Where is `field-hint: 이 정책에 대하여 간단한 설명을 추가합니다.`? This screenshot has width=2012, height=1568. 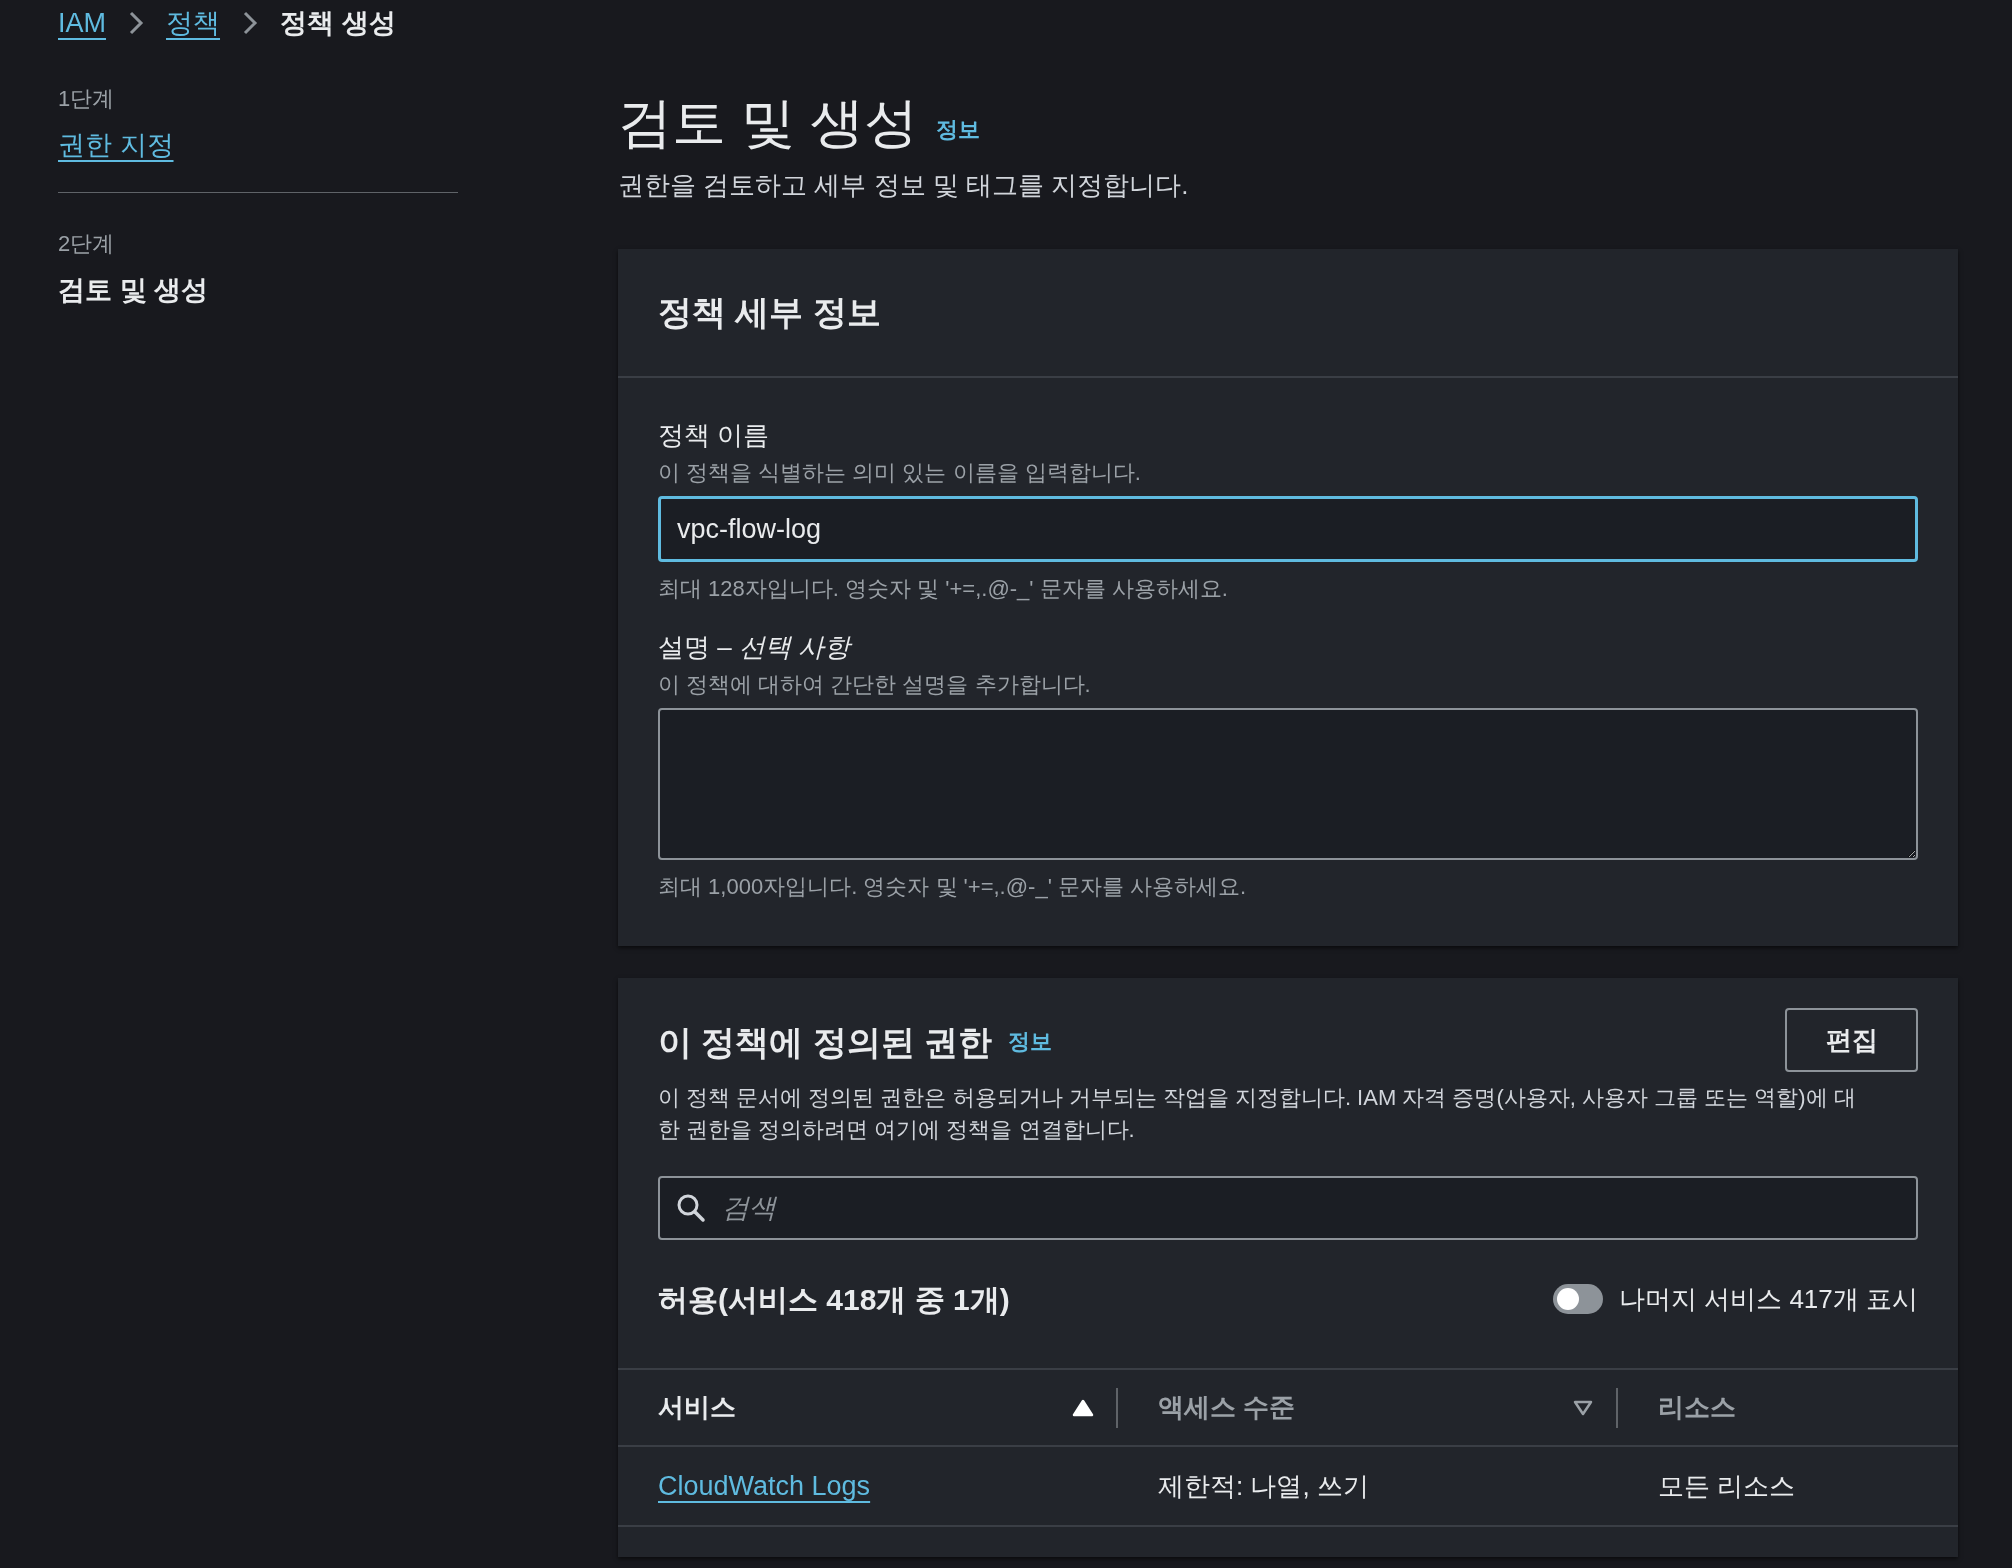
field-hint: 이 정책에 대하여 간단한 설명을 추가합니다. is located at coordinates (875, 685).